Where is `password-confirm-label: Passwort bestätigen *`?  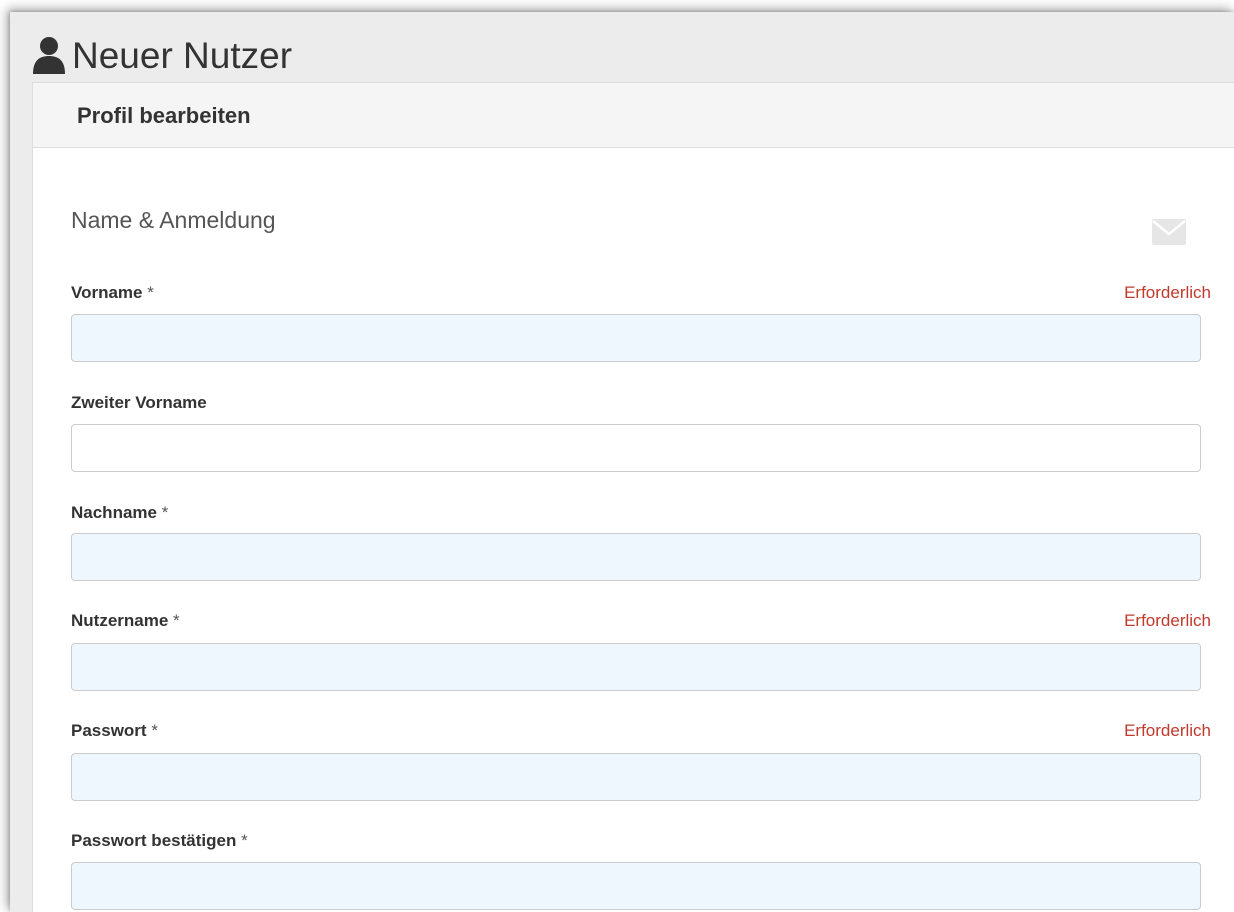 password-confirm-label: Passwort bestätigen * is located at coordinates (159, 841).